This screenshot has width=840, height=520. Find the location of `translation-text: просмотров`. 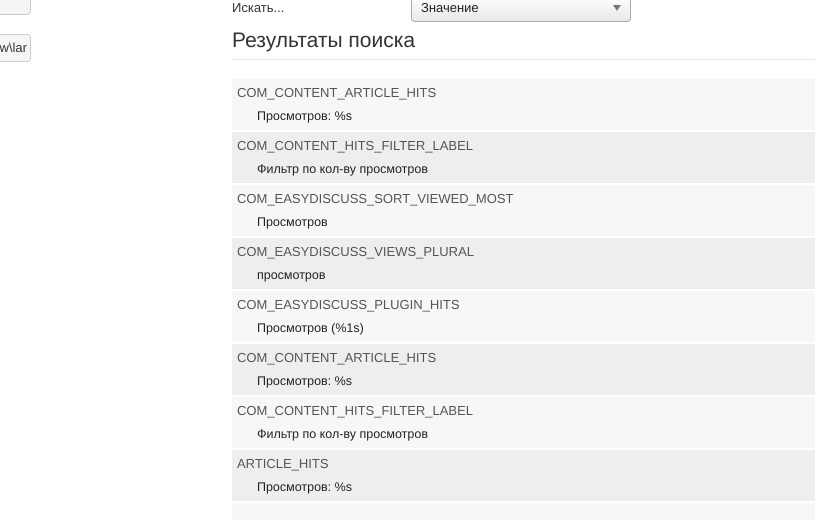

translation-text: просмотров is located at coordinates (291, 275).